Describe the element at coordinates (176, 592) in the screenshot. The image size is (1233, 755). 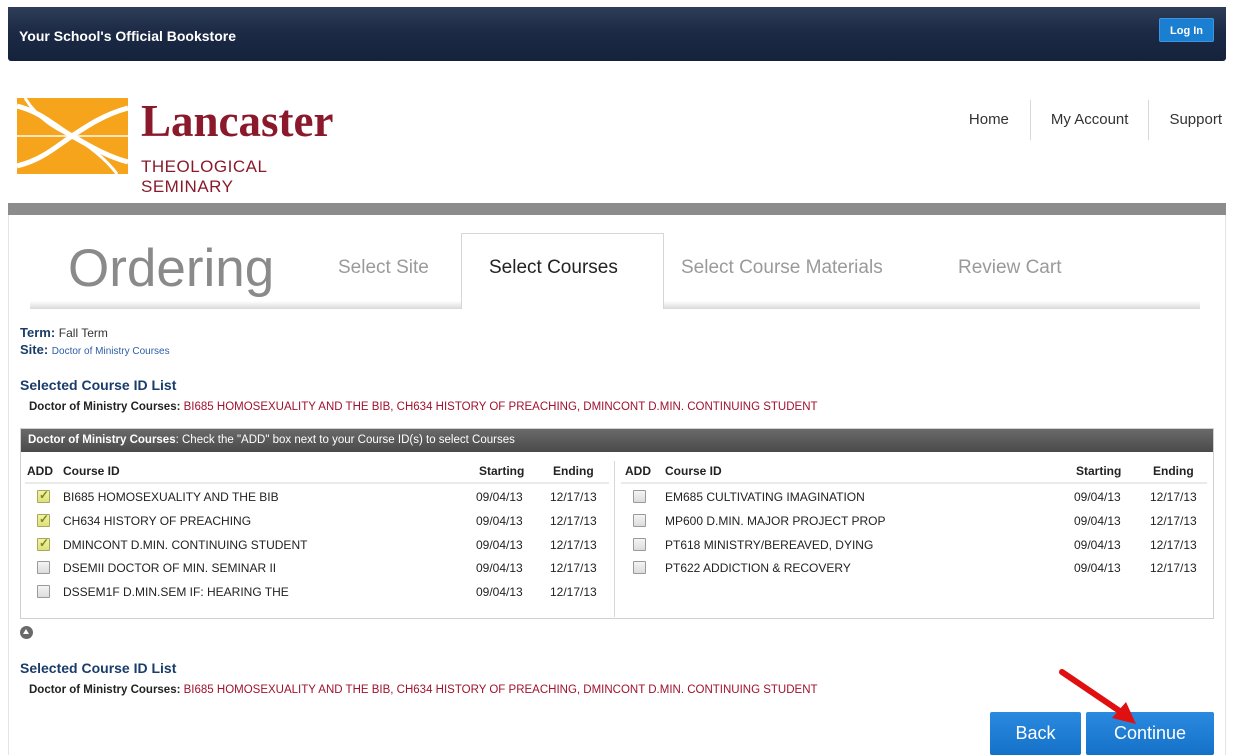
I see `course-id: DSSEM1F D.MIN.SEM IF: HEARING THE` at that location.